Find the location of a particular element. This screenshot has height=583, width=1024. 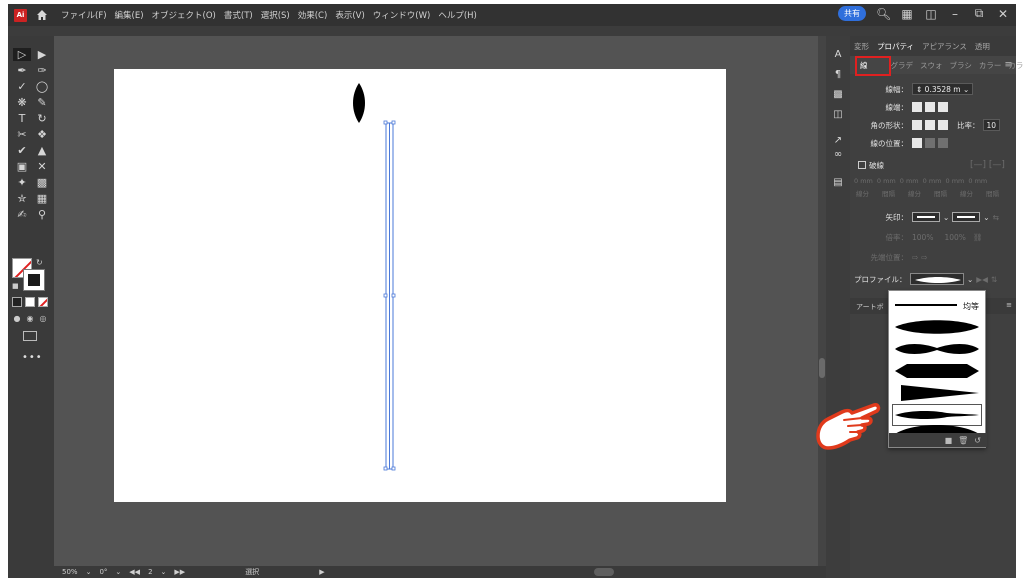

warp-tool-icon: ❖ is located at coordinates (42, 134).